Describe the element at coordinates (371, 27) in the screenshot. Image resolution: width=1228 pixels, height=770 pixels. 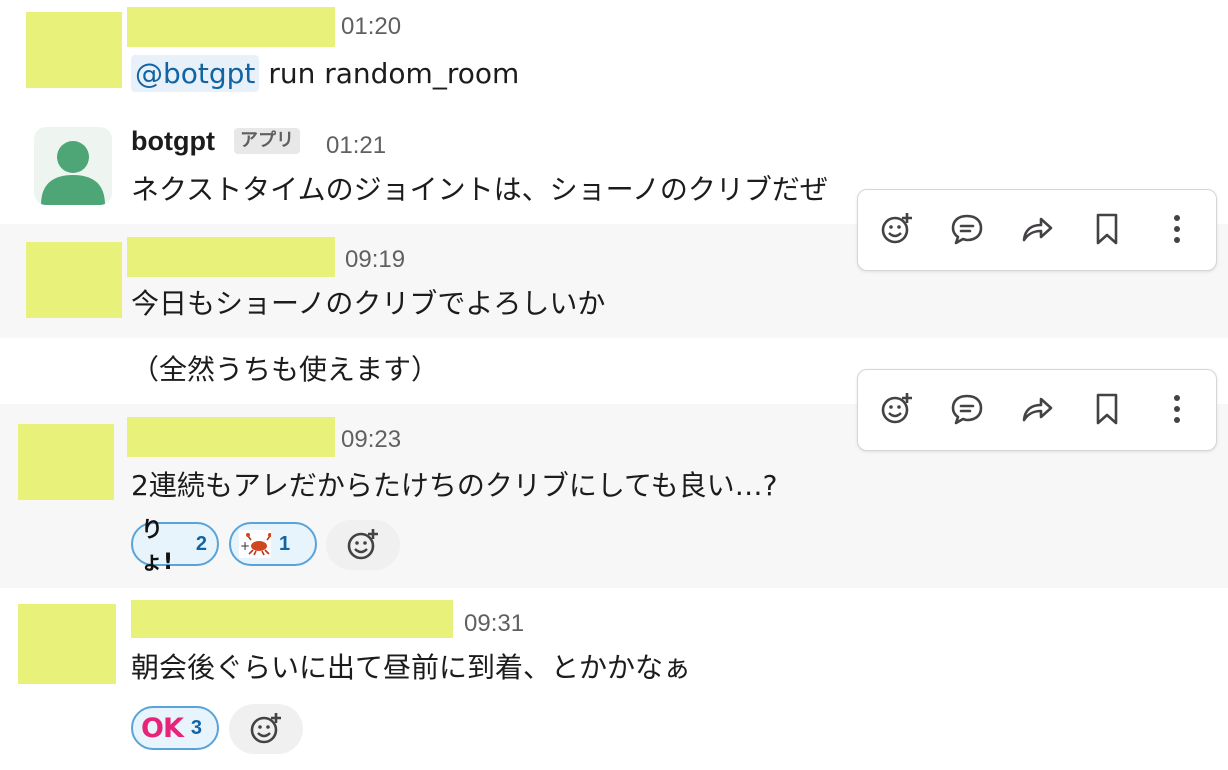
I see `message-timestamp: 01:20` at that location.